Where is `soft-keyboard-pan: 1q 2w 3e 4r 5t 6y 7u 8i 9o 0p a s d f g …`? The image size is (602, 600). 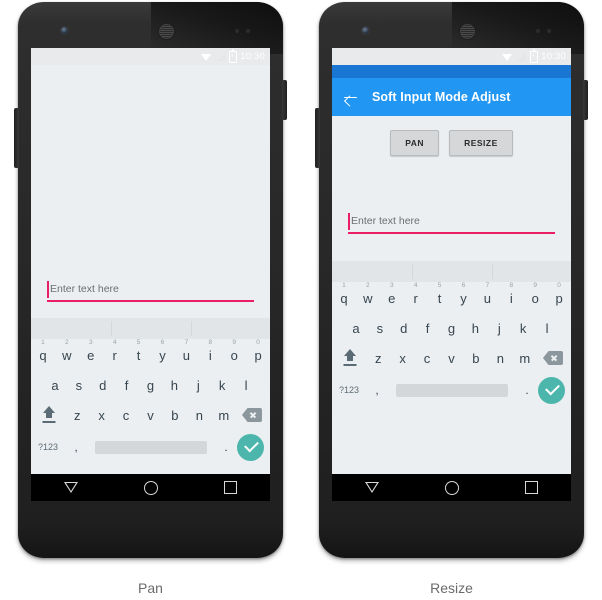
soft-keyboard-pan: 1q 2w 3e 4r 5t 6y 7u 8i 9o 0p a s d f g … is located at coordinates (150, 391).